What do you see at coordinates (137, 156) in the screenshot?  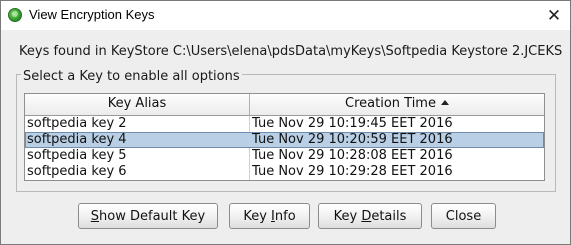 I see `key-alias-cell: softpedia key 5` at bounding box center [137, 156].